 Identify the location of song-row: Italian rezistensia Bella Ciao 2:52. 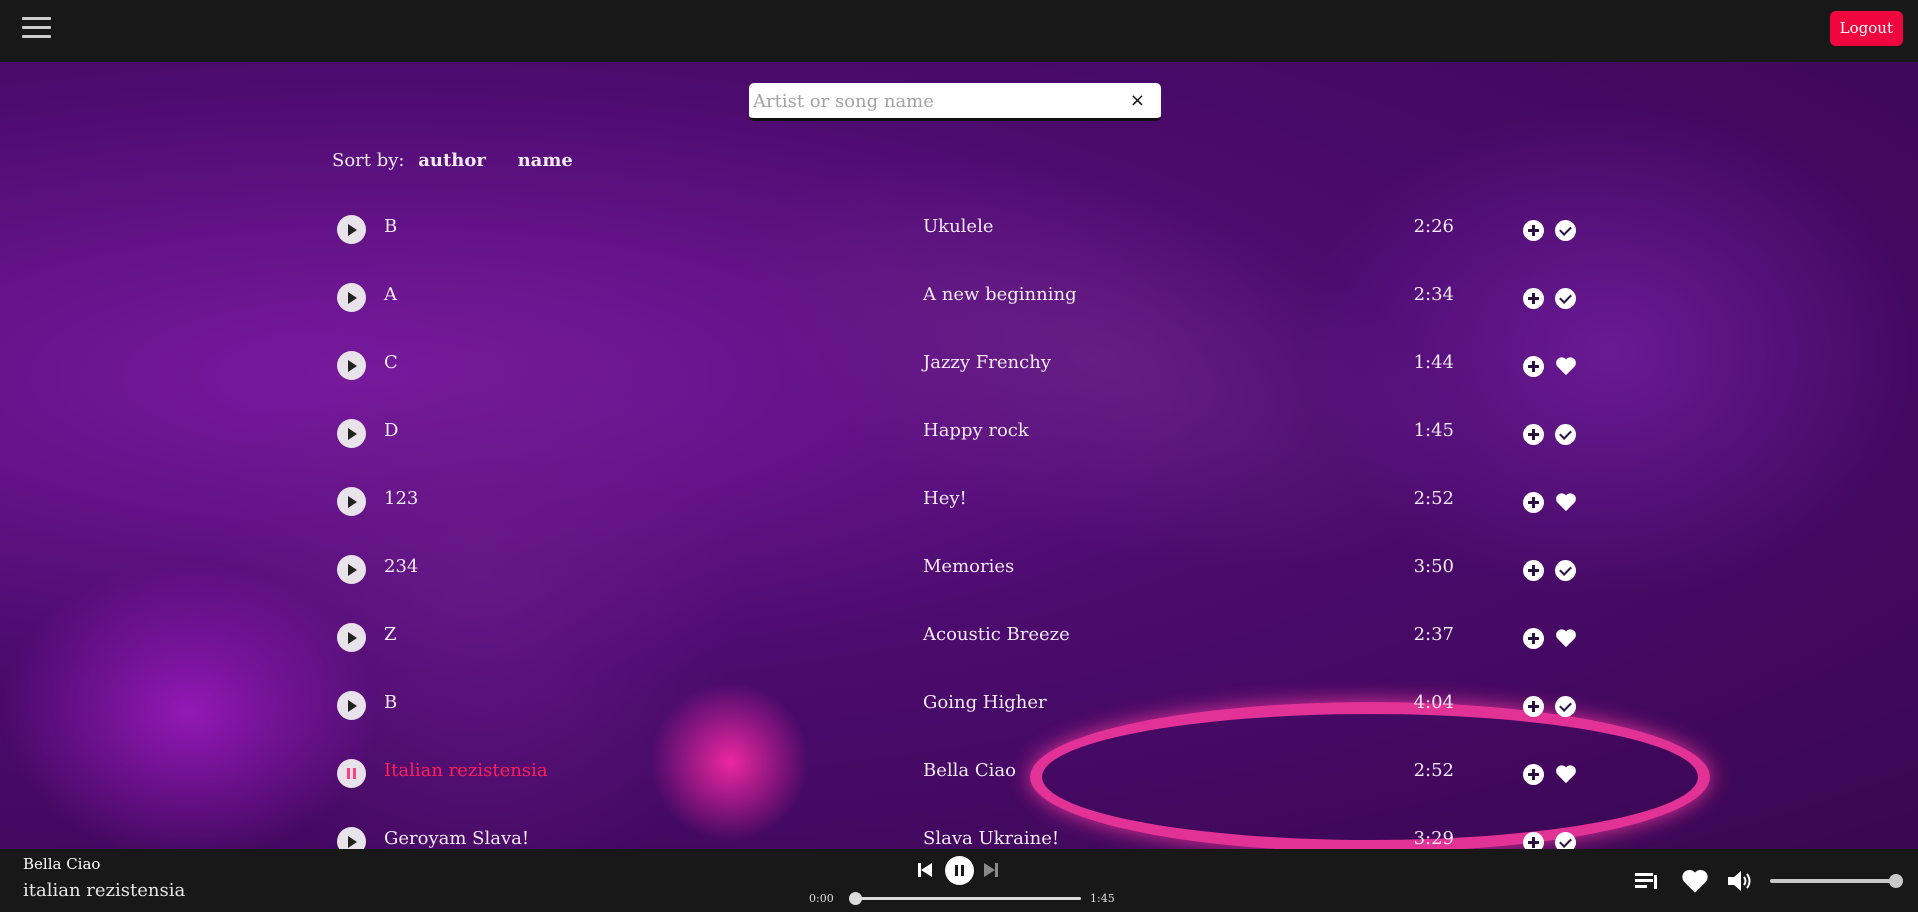
(957, 774).